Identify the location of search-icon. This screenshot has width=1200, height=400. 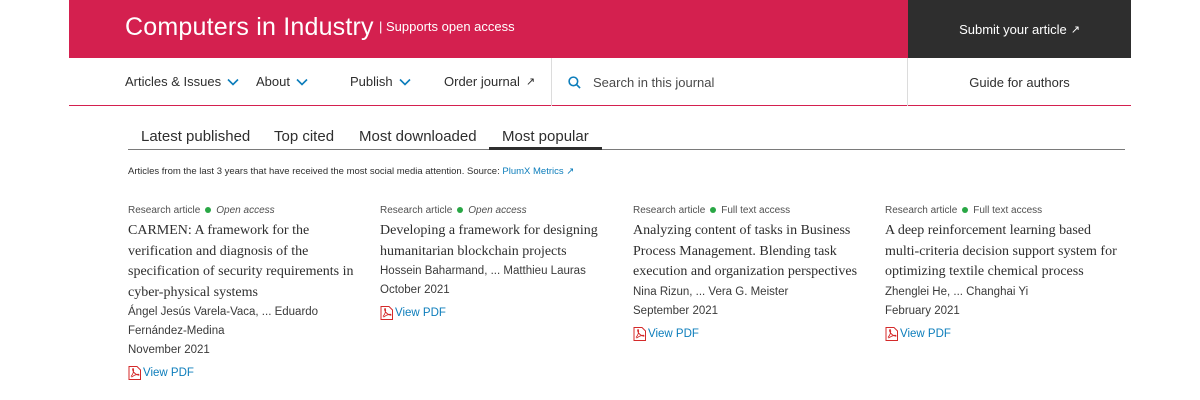
(574, 82).